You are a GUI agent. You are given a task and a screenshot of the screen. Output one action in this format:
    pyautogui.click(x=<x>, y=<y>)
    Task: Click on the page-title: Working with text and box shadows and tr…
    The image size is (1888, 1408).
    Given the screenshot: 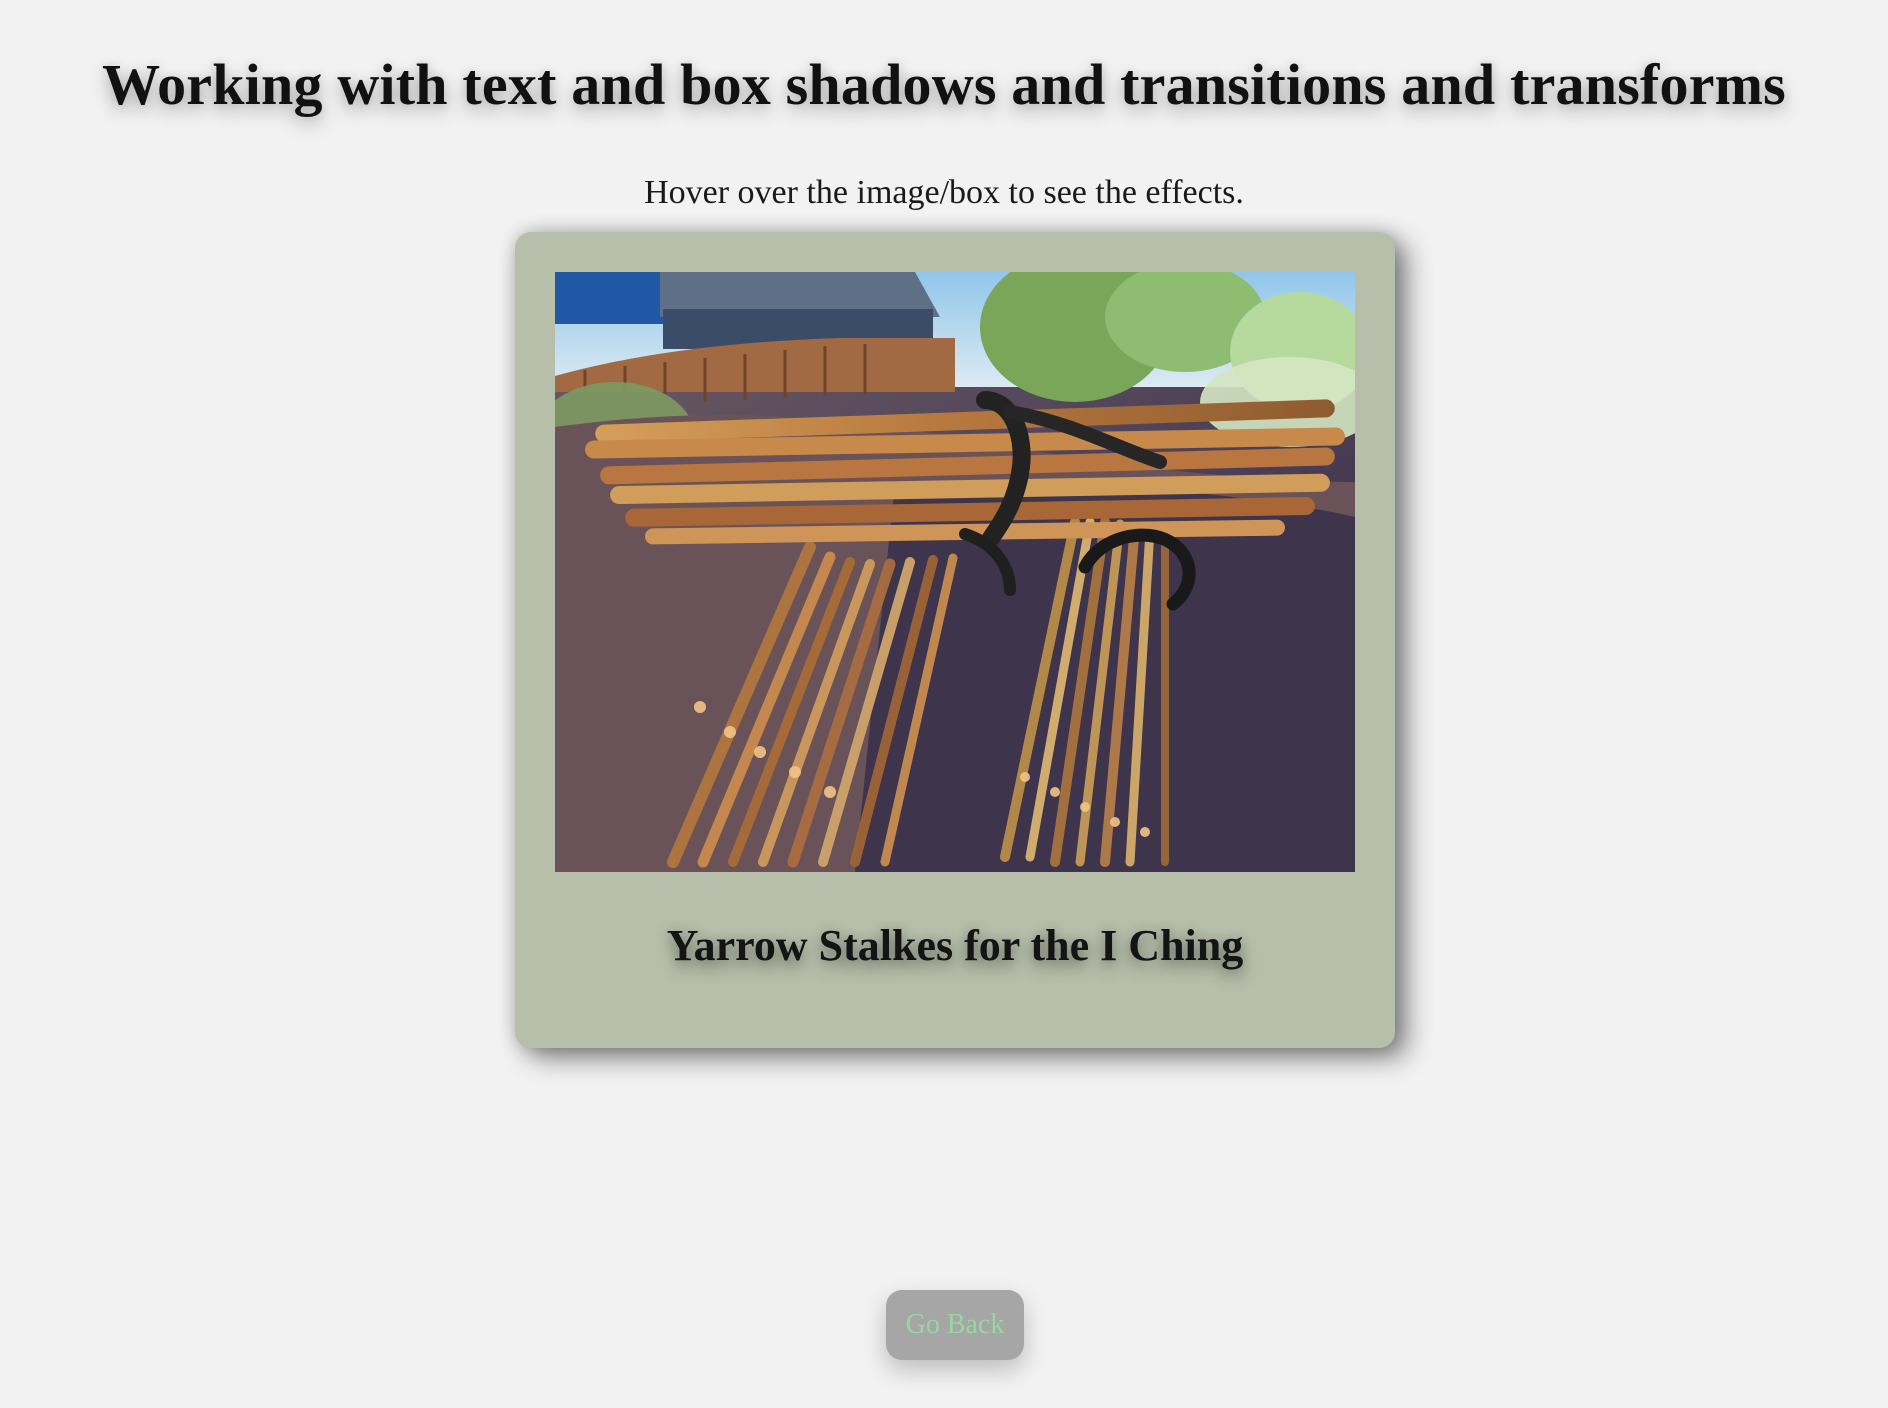 What is the action you would take?
    pyautogui.click(x=944, y=84)
    